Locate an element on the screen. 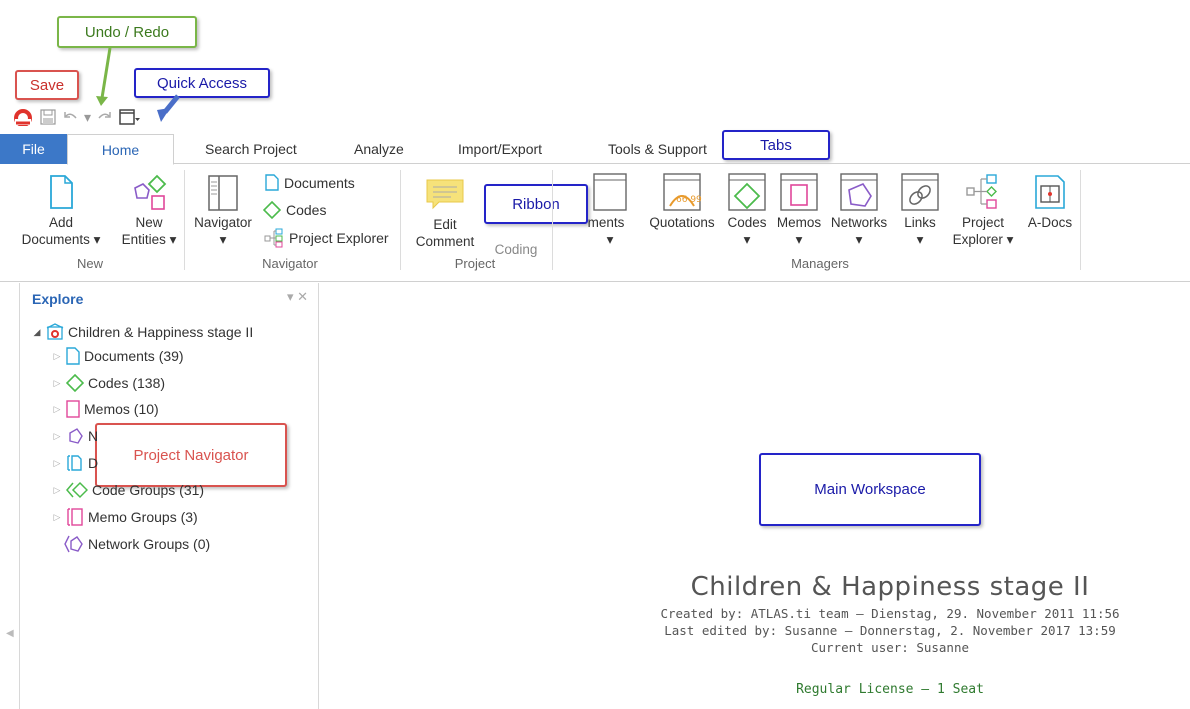 This screenshot has height=709, width=1190. project-explorer-manager-button: Project Explorer ▾ is located at coordinates (983, 210).